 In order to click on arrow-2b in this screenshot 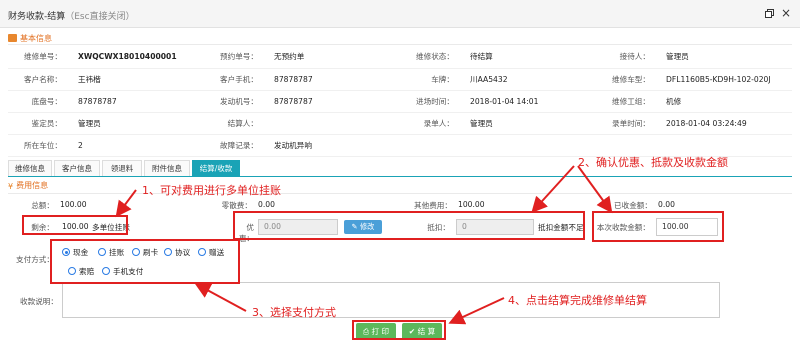, I will do `click(595, 189)`.